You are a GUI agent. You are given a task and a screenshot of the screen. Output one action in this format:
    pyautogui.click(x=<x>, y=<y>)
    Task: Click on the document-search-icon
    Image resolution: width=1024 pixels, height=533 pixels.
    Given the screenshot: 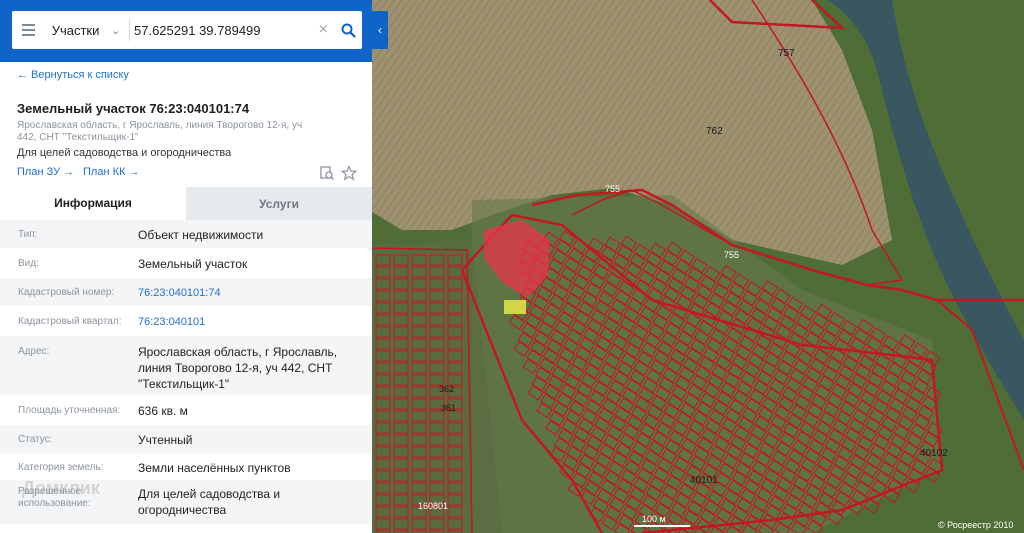 What is the action you would take?
    pyautogui.click(x=327, y=173)
    